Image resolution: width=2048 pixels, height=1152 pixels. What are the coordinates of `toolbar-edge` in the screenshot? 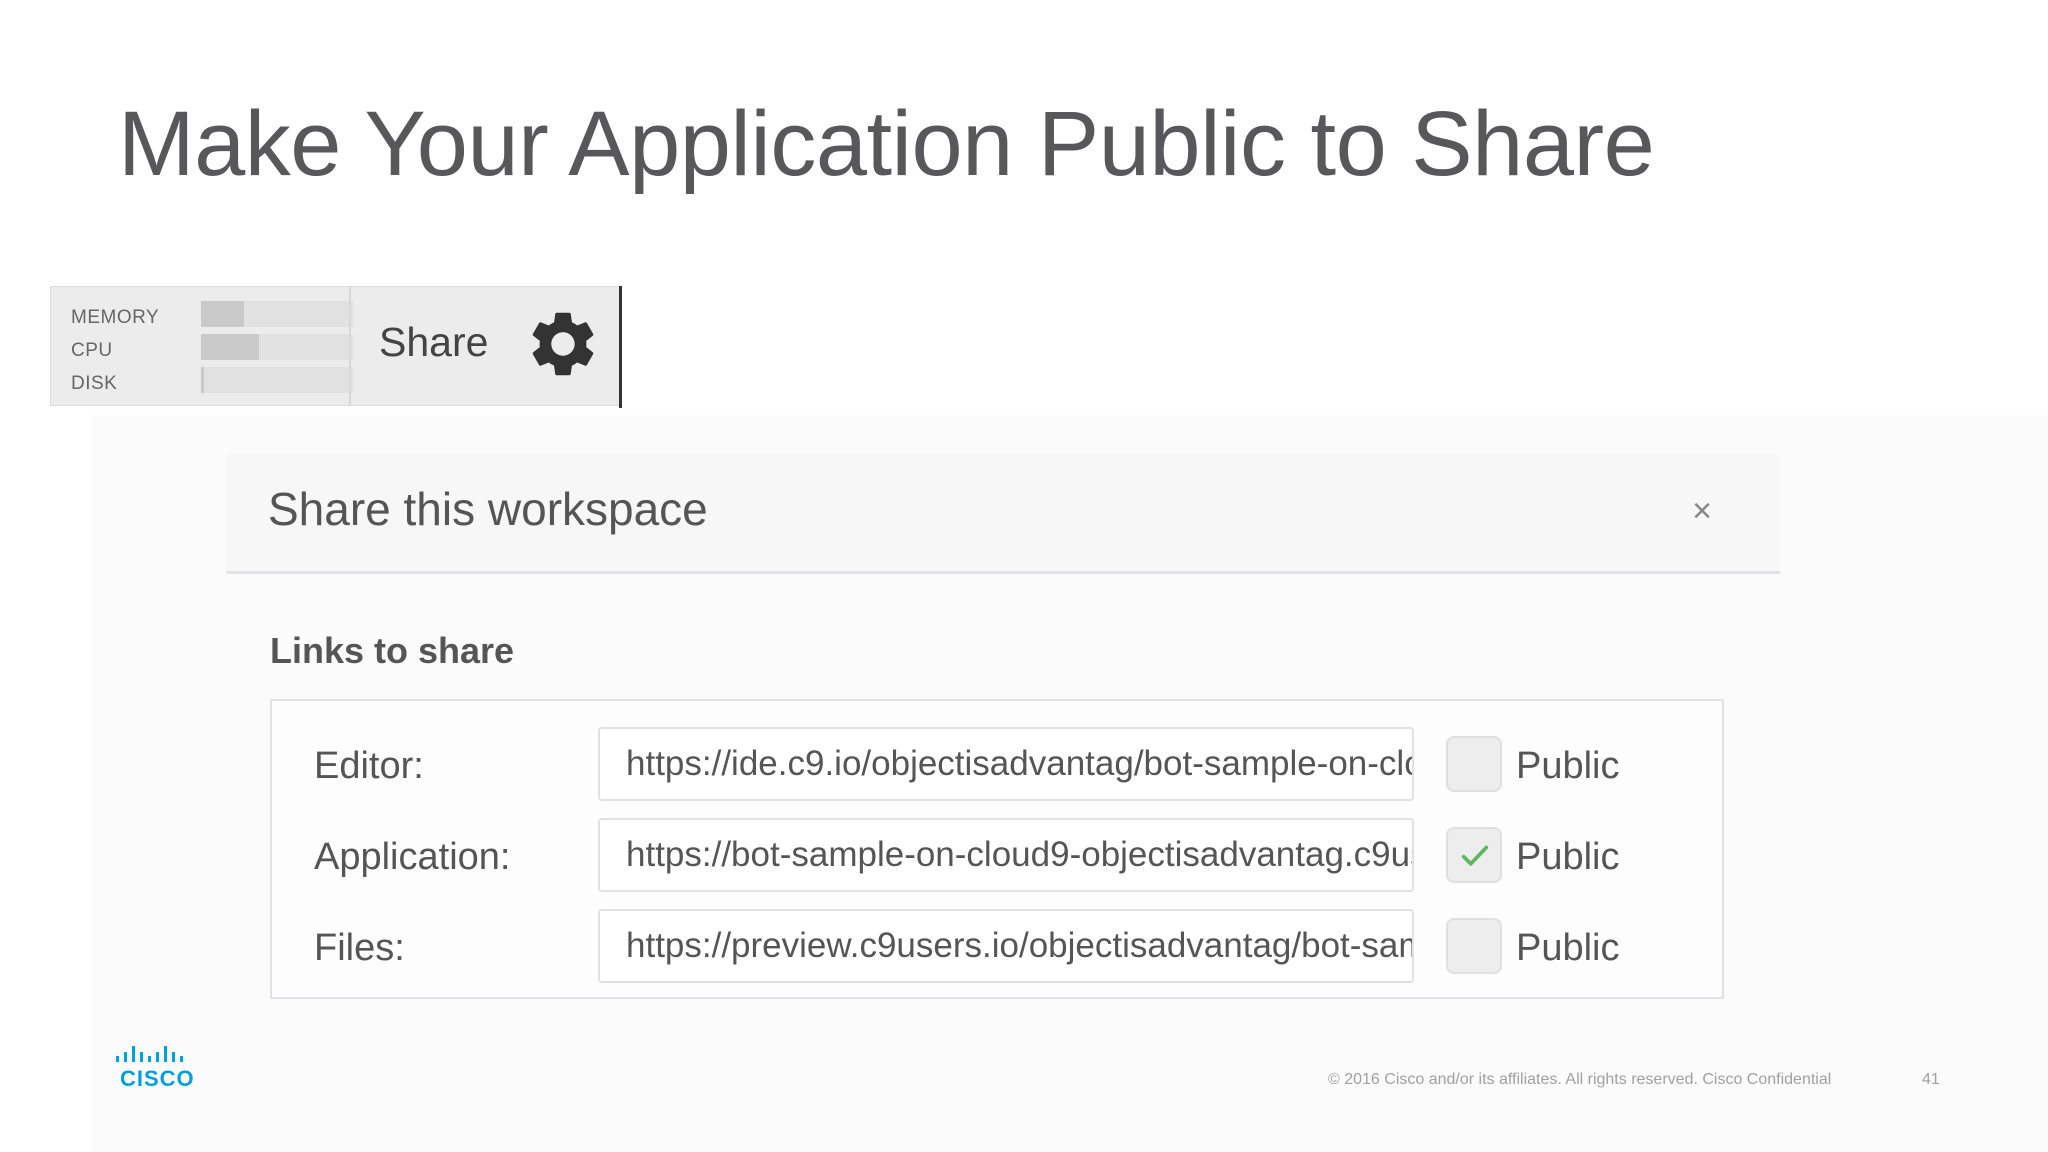 It's located at (620, 347).